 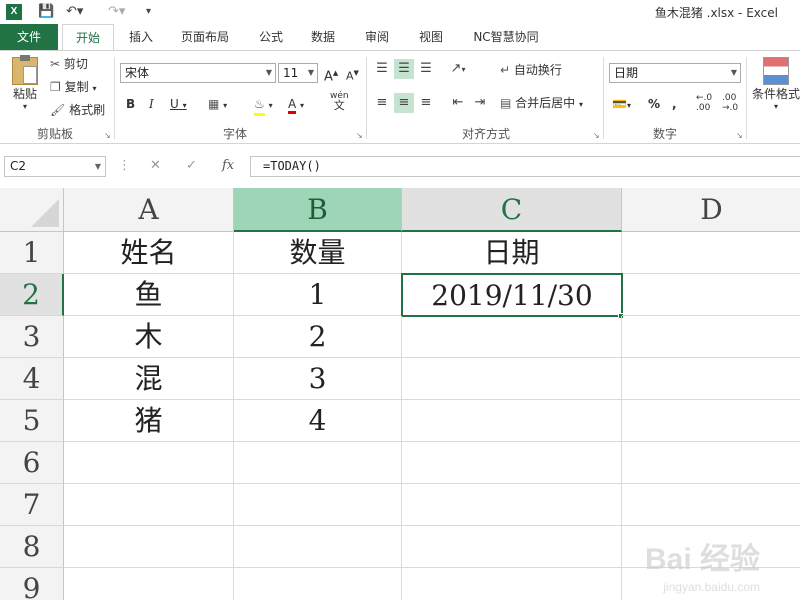 I want to click on font-launcher-icon: ↘, so click(x=359, y=135).